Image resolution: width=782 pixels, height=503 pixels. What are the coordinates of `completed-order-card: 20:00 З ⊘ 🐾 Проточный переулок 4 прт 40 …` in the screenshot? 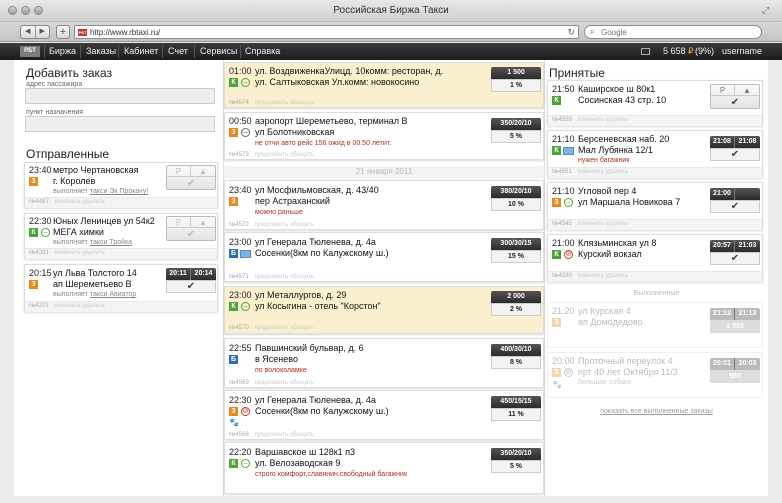 It's located at (655, 375).